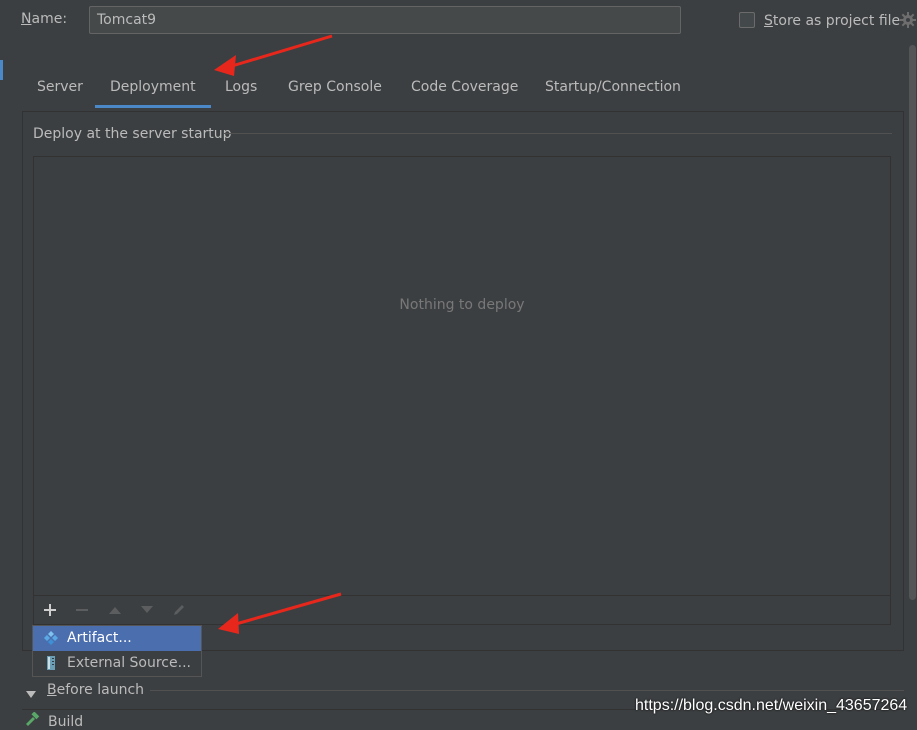 The height and width of the screenshot is (730, 917). Describe the element at coordinates (278, 334) in the screenshot. I see `annotation-arrows` at that location.